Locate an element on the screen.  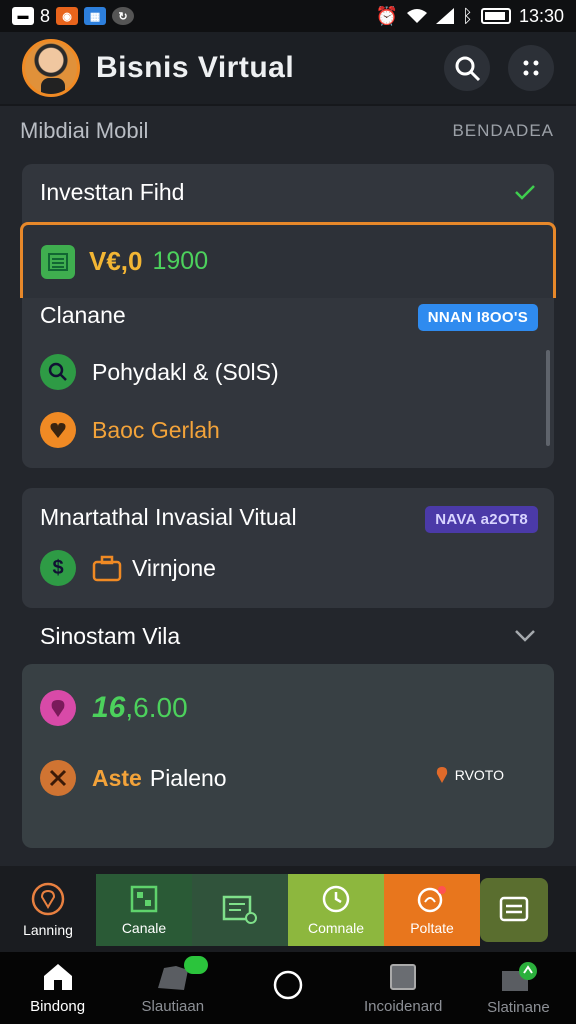
highlight-value: V€,0 is located at coordinates (116, 261).